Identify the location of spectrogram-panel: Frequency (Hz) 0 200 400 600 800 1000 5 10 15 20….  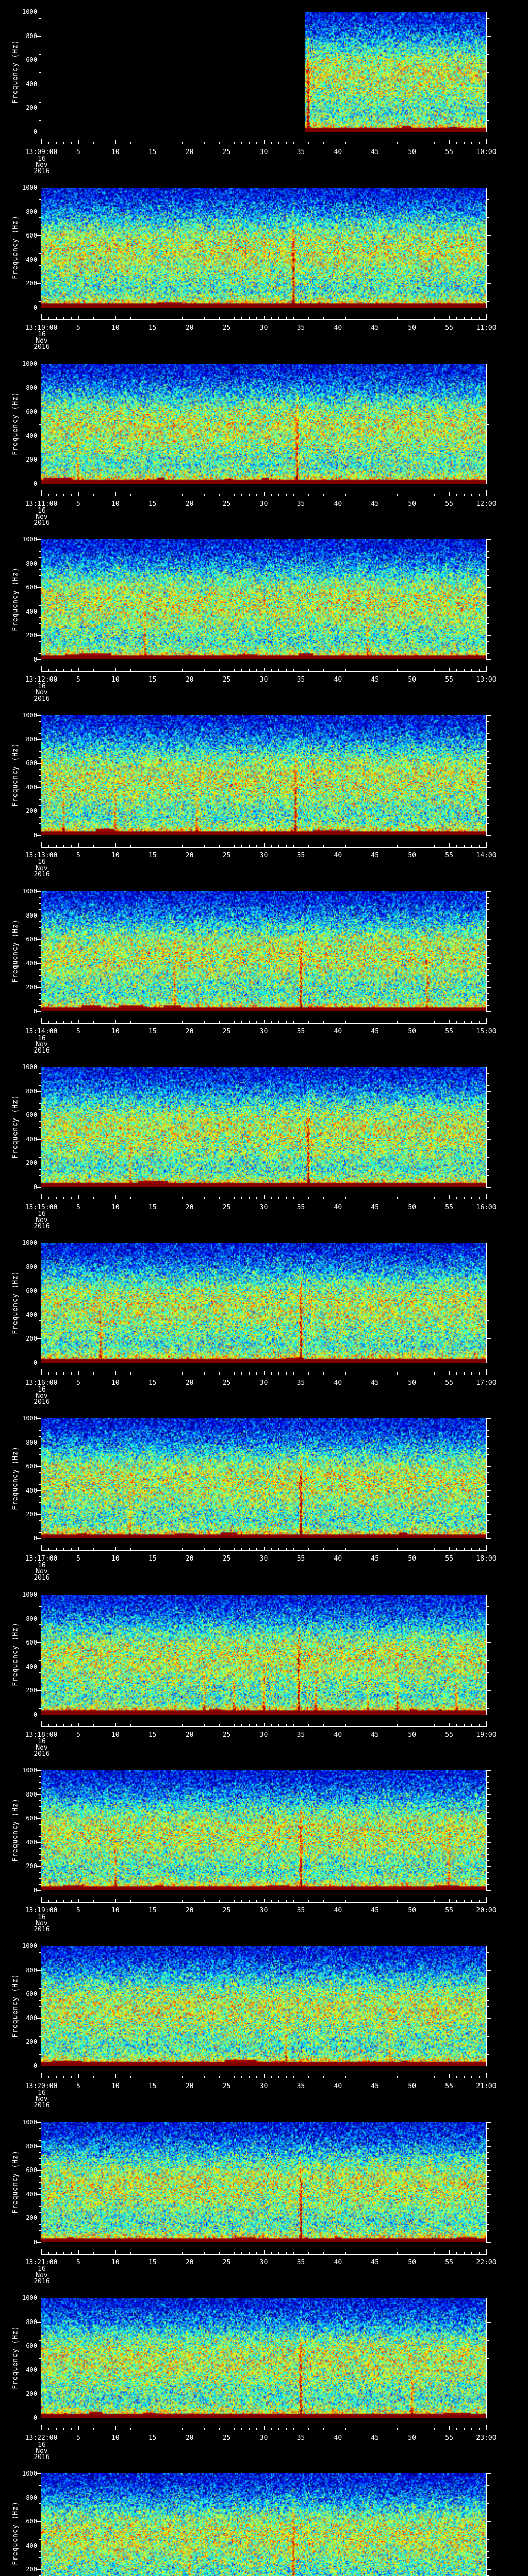
(264, 970).